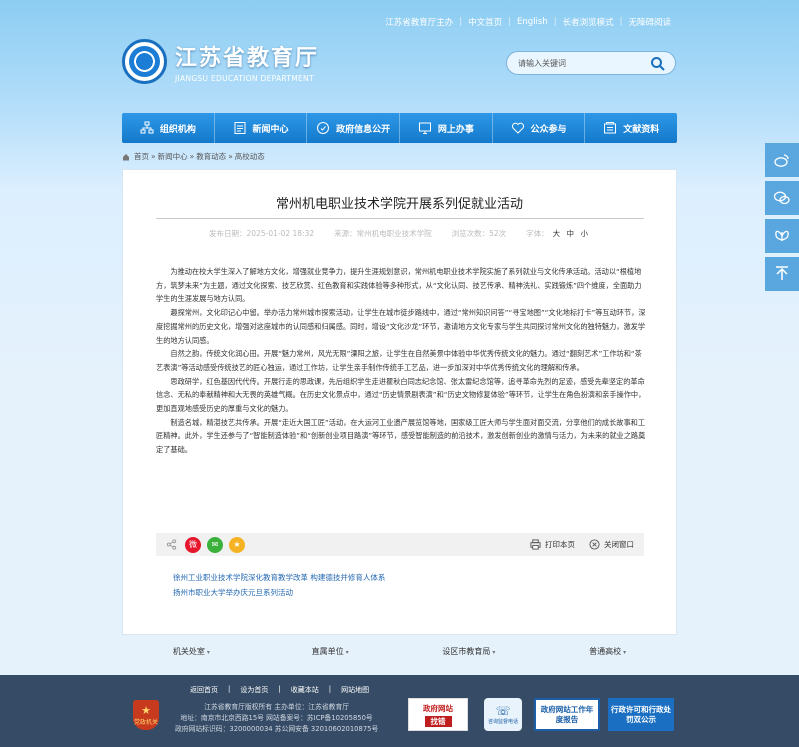 Image resolution: width=799 pixels, height=747 pixels. What do you see at coordinates (237, 544) in the screenshot?
I see `favorite-icon: ★` at bounding box center [237, 544].